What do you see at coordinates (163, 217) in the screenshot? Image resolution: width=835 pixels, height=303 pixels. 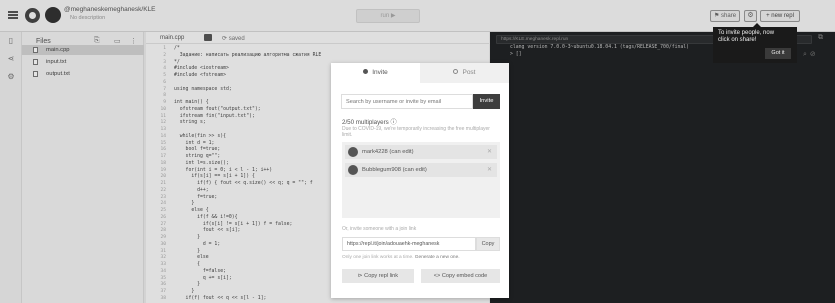 I see `line-number: 26` at bounding box center [163, 217].